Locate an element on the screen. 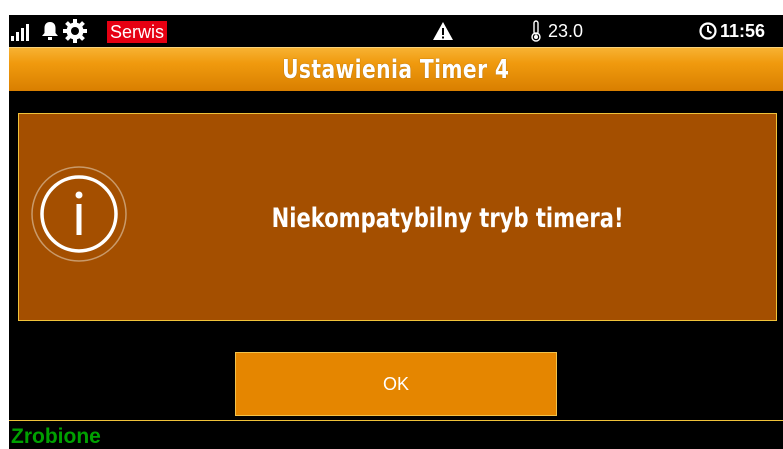 This screenshot has height=449, width=783. page-title: Ustawienia Timer 4 is located at coordinates (396, 69).